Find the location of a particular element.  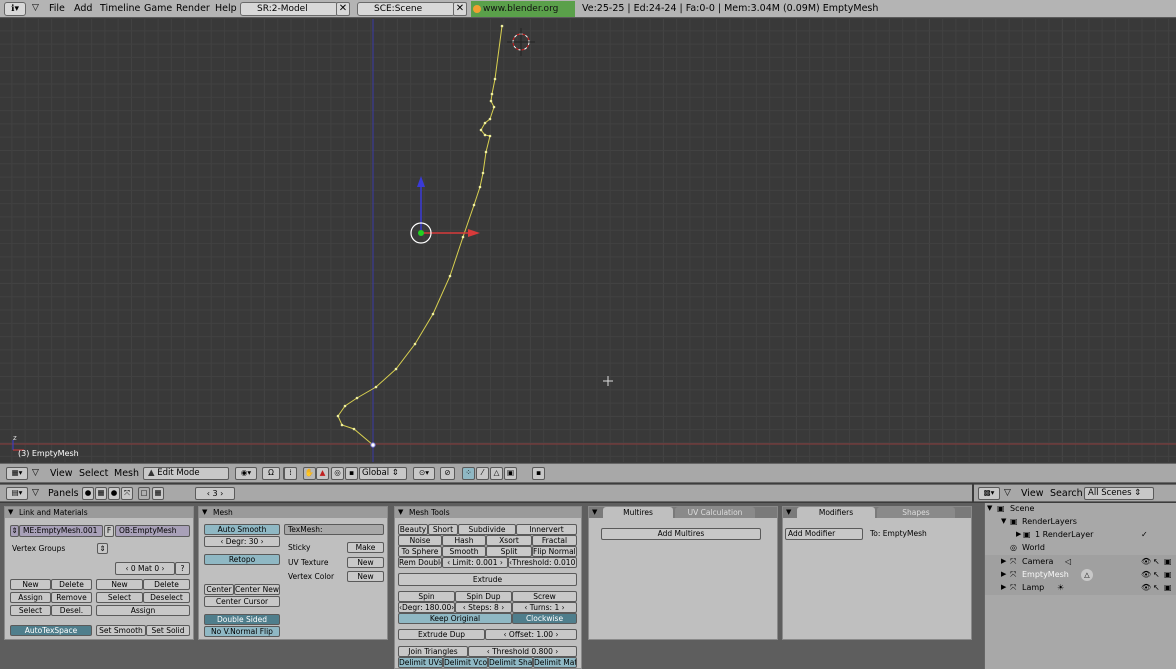

material-delete-button: Delete is located at coordinates (166, 584).